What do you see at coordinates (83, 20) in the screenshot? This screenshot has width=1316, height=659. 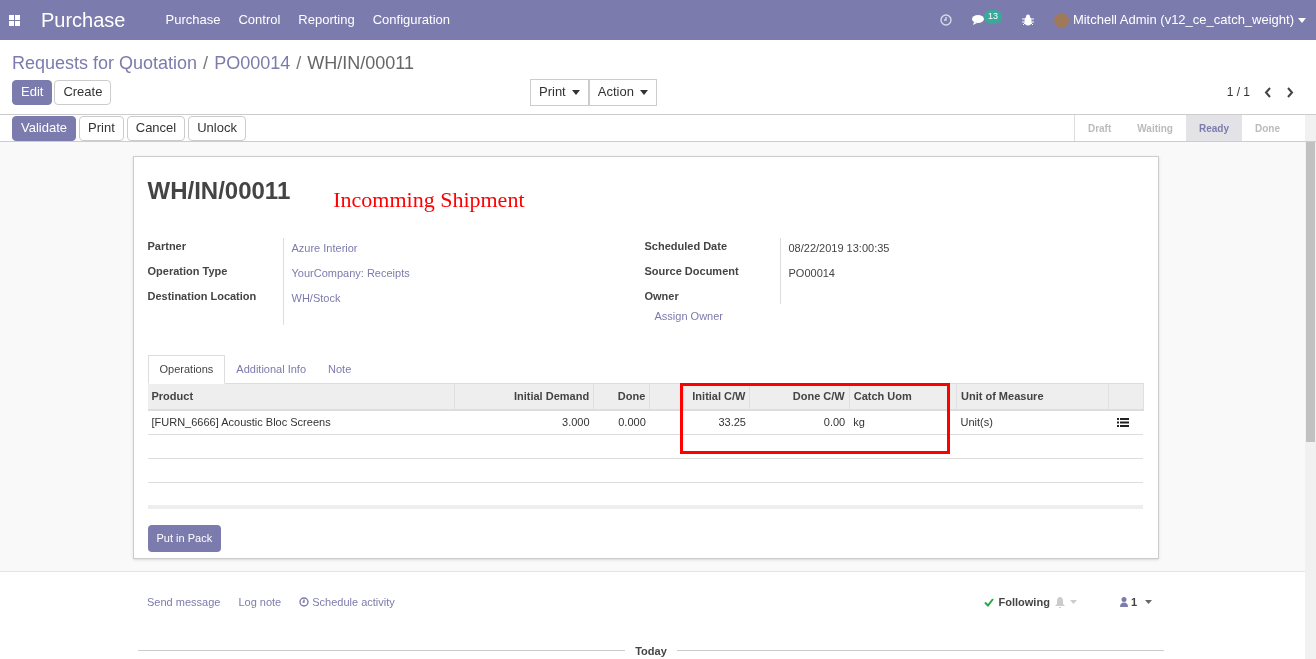 I see `app-name: Purchase` at bounding box center [83, 20].